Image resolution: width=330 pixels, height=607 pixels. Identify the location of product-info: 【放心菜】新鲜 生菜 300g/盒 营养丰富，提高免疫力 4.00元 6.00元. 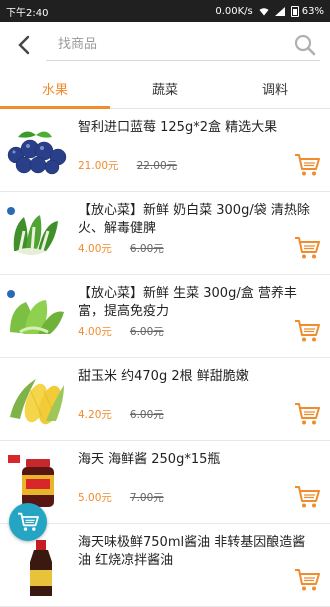
(200, 316).